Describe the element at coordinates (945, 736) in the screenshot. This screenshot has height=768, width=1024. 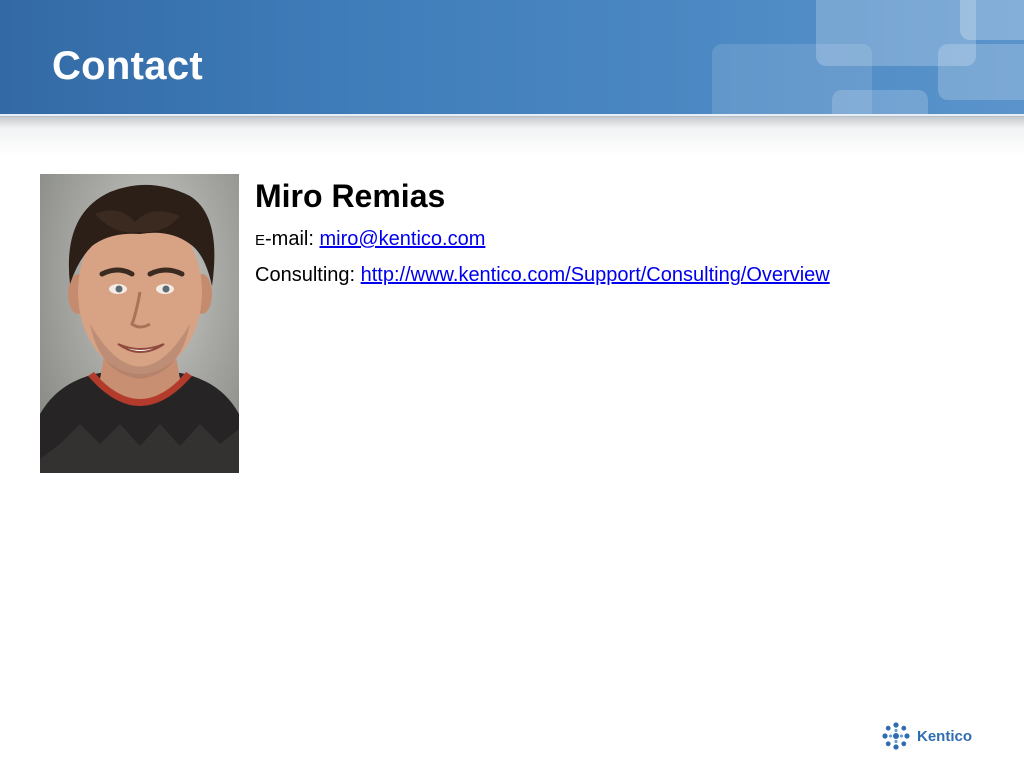
I see `logo-text: Kentico` at that location.